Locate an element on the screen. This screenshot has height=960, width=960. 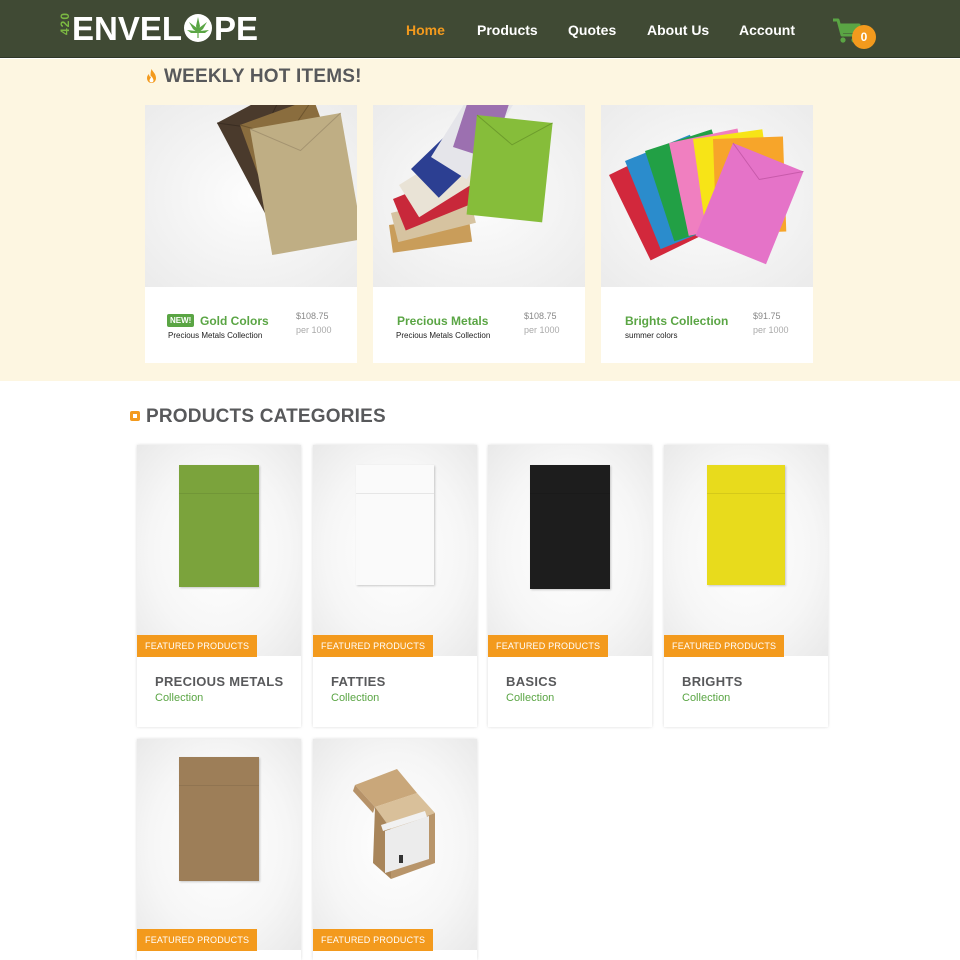
site-logo: 420 ENVEL PE is located at coordinates (158, 28).